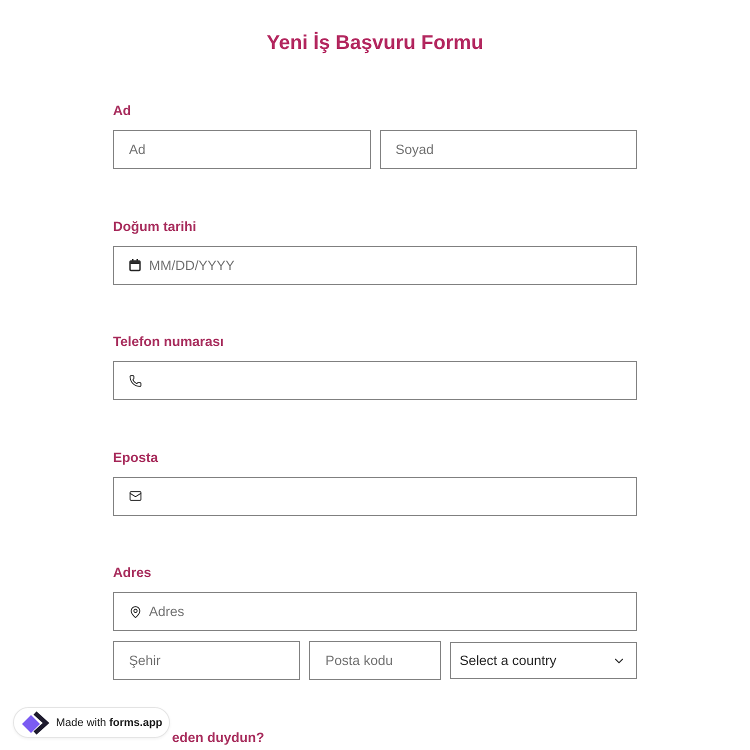 This screenshot has height=750, width=750. Describe the element at coordinates (508, 149) in the screenshot. I see `input-field: Soyad` at that location.